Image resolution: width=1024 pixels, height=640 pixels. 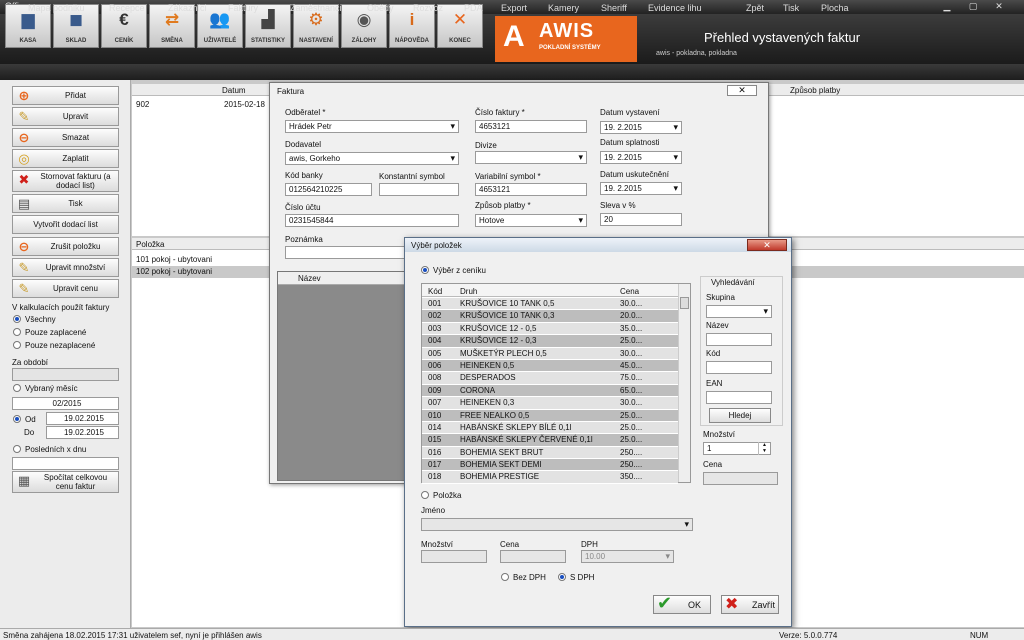 I want to click on minimize-icon: ▁, so click(x=947, y=6).